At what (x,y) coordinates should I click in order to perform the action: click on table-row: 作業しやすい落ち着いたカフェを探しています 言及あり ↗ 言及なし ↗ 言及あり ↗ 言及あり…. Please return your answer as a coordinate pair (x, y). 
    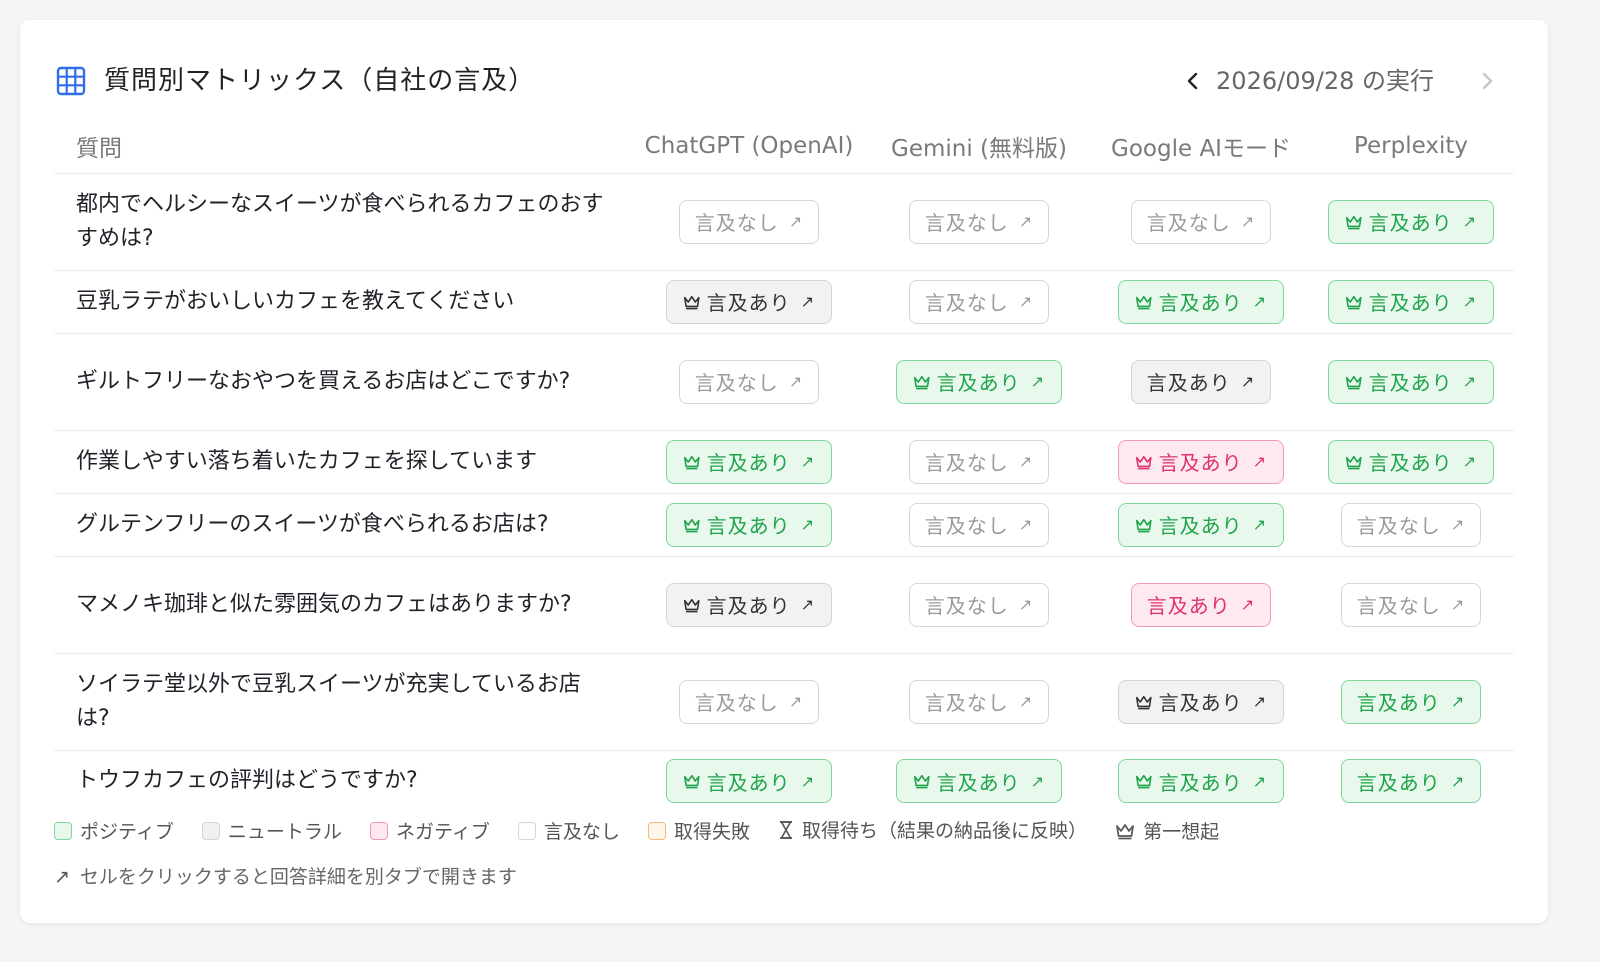
    Looking at the image, I should click on (784, 462).